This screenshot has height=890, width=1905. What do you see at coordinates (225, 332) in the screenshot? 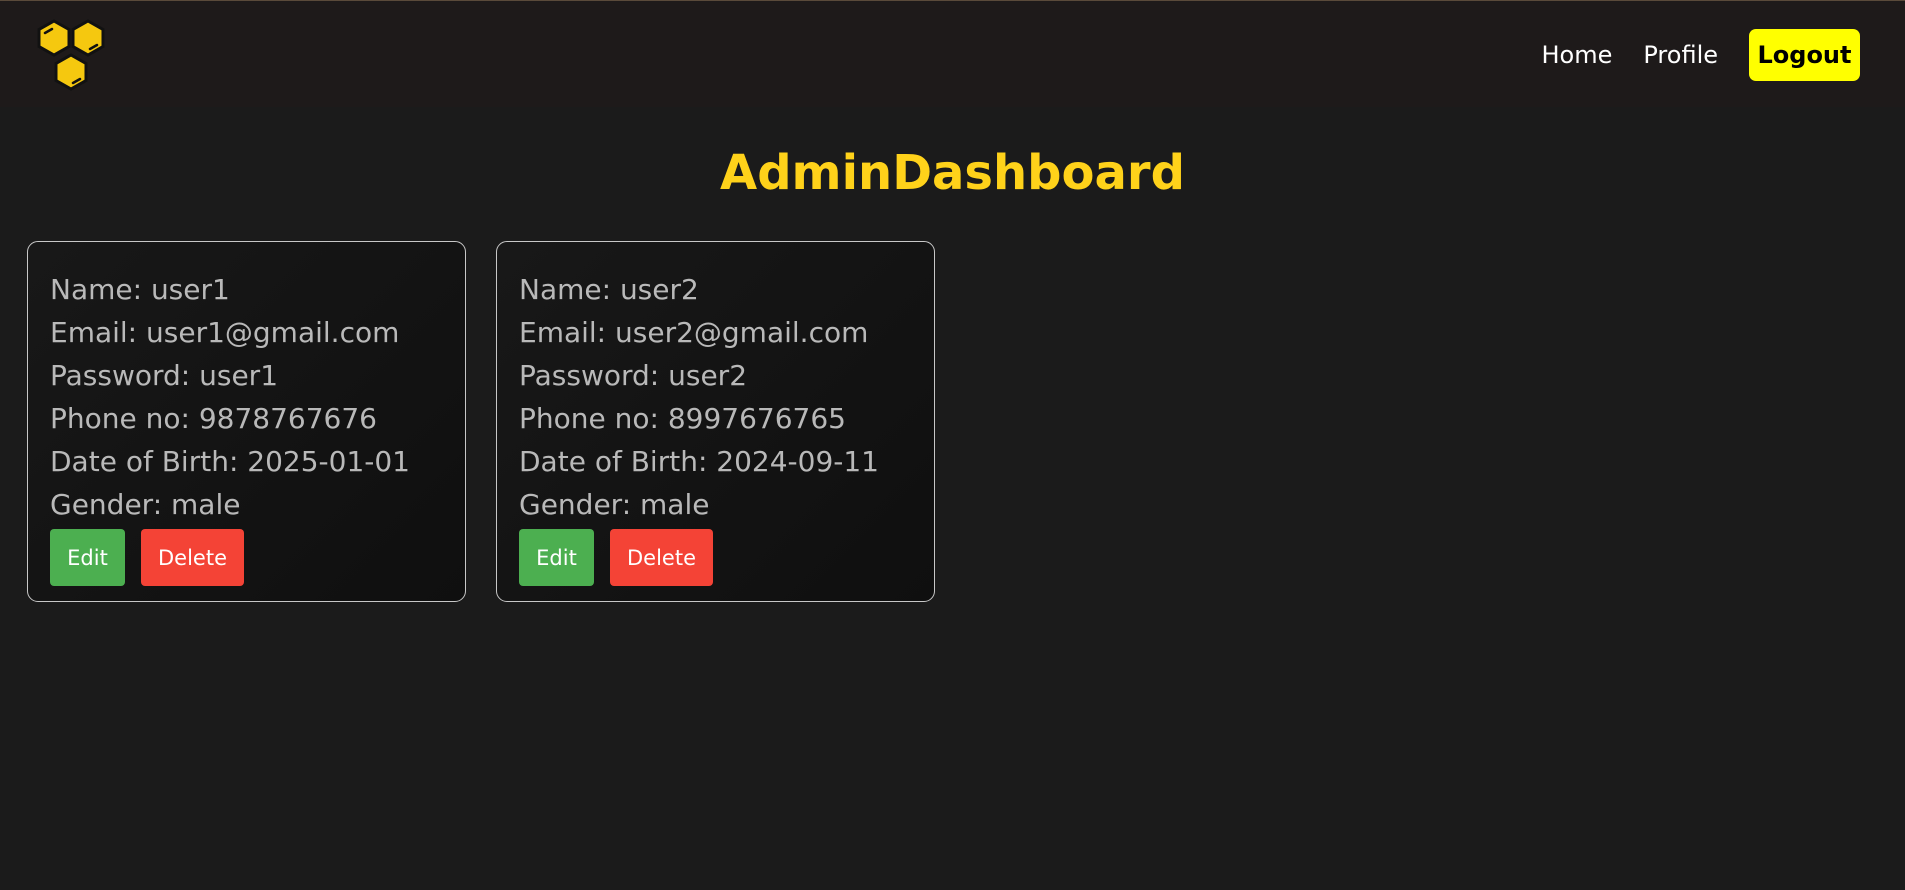
I see `user-email: Email: user1@gmail.com` at bounding box center [225, 332].